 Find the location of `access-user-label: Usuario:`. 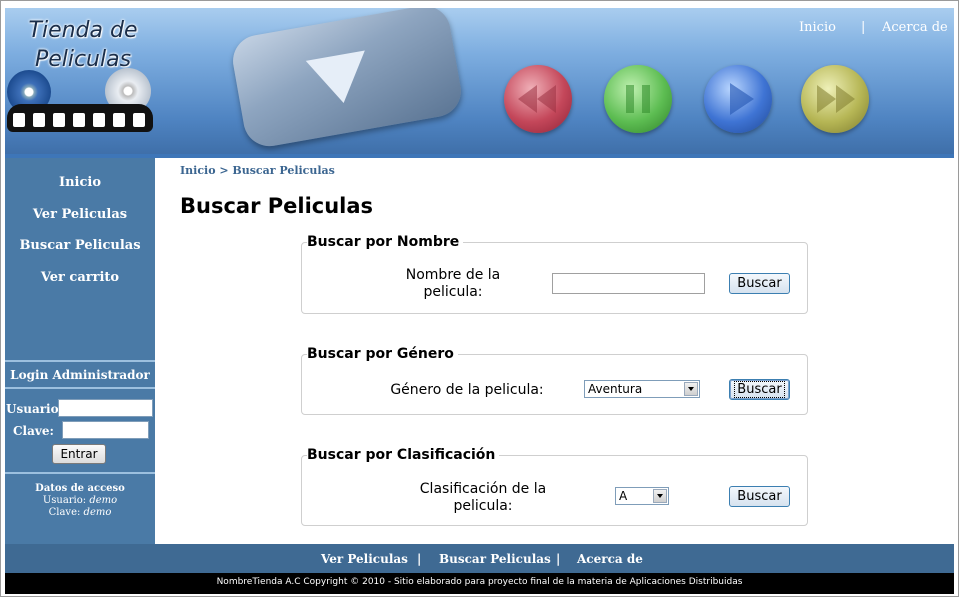

access-user-label: Usuario: is located at coordinates (64, 500).